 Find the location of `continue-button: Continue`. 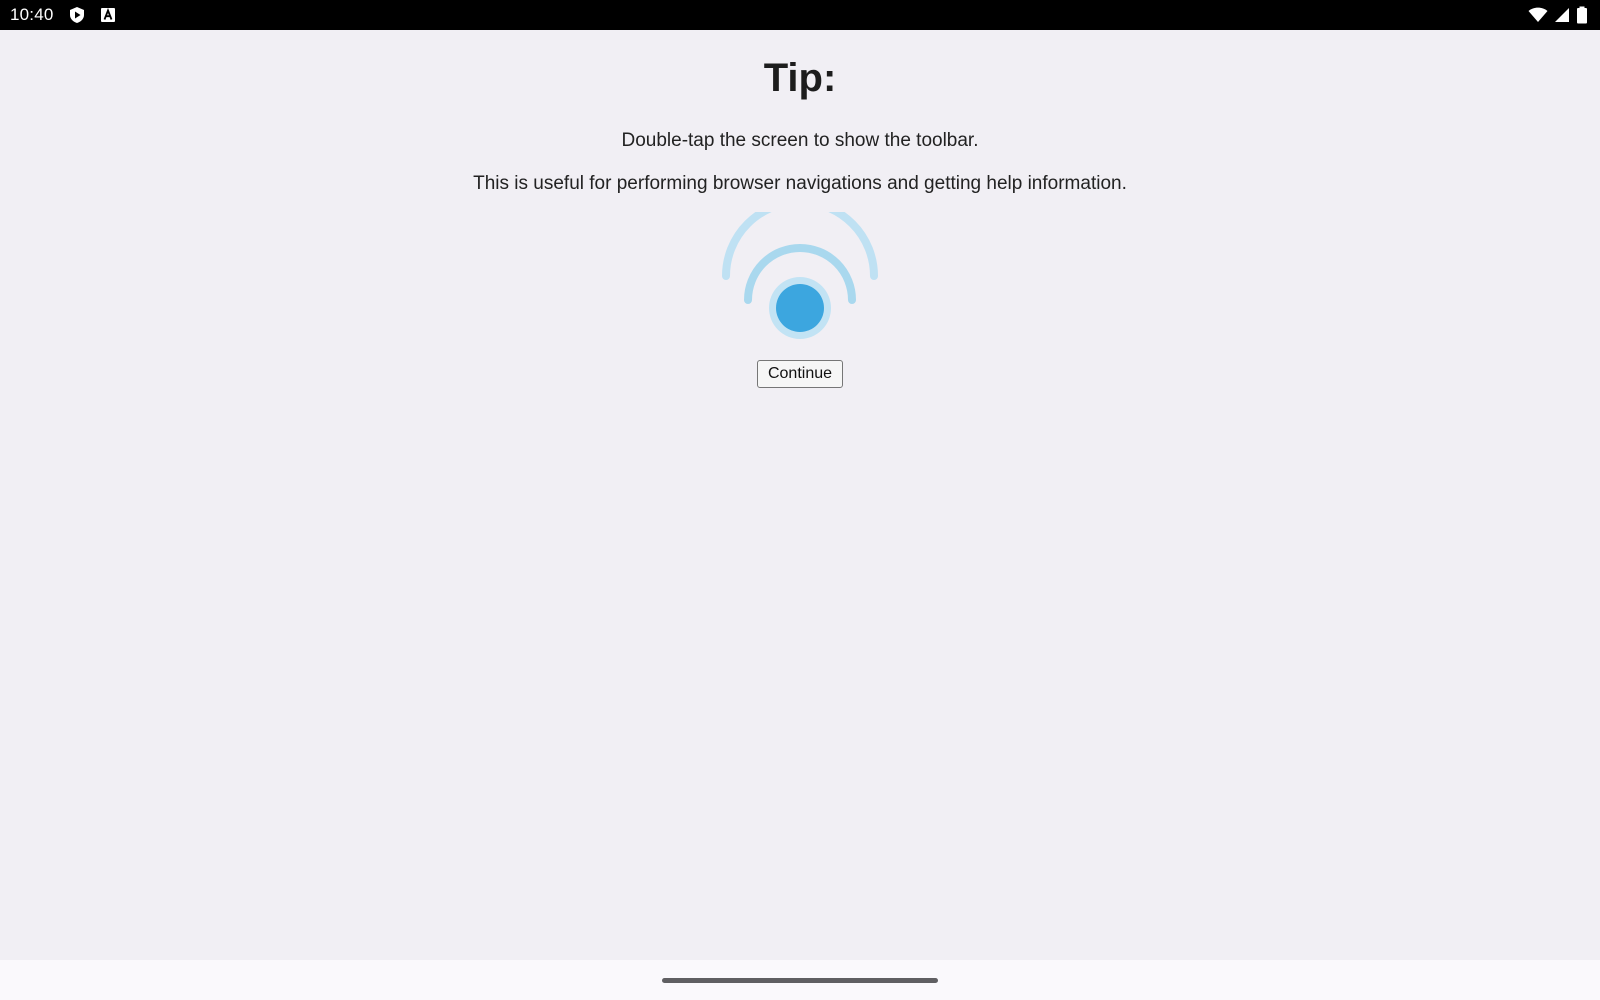

continue-button: Continue is located at coordinates (800, 374).